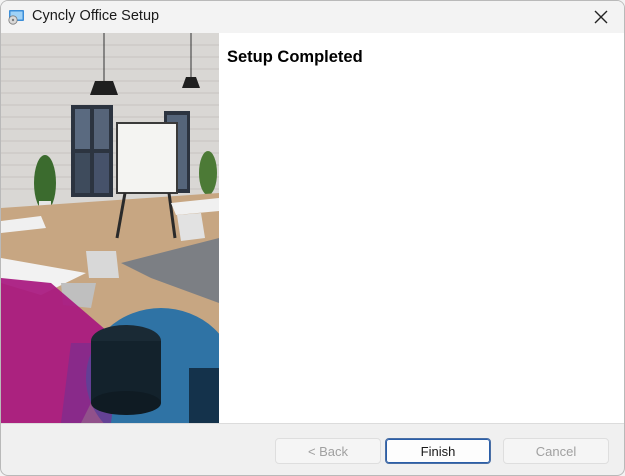 The width and height of the screenshot is (625, 476). I want to click on setup-installer-icon, so click(16, 17).